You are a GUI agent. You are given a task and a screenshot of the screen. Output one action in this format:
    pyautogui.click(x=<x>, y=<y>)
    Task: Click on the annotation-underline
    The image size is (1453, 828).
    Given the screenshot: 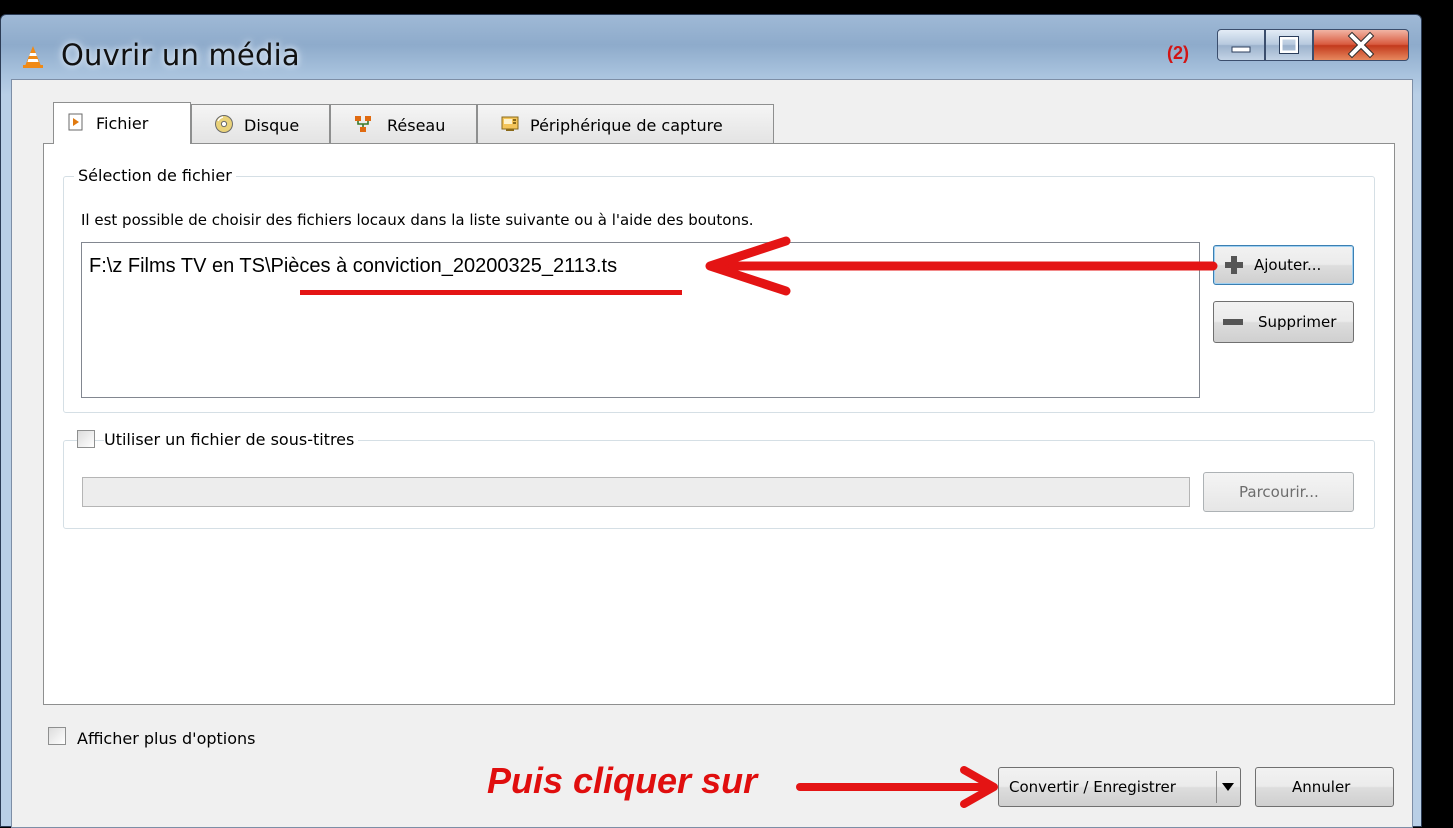 What is the action you would take?
    pyautogui.click(x=491, y=292)
    